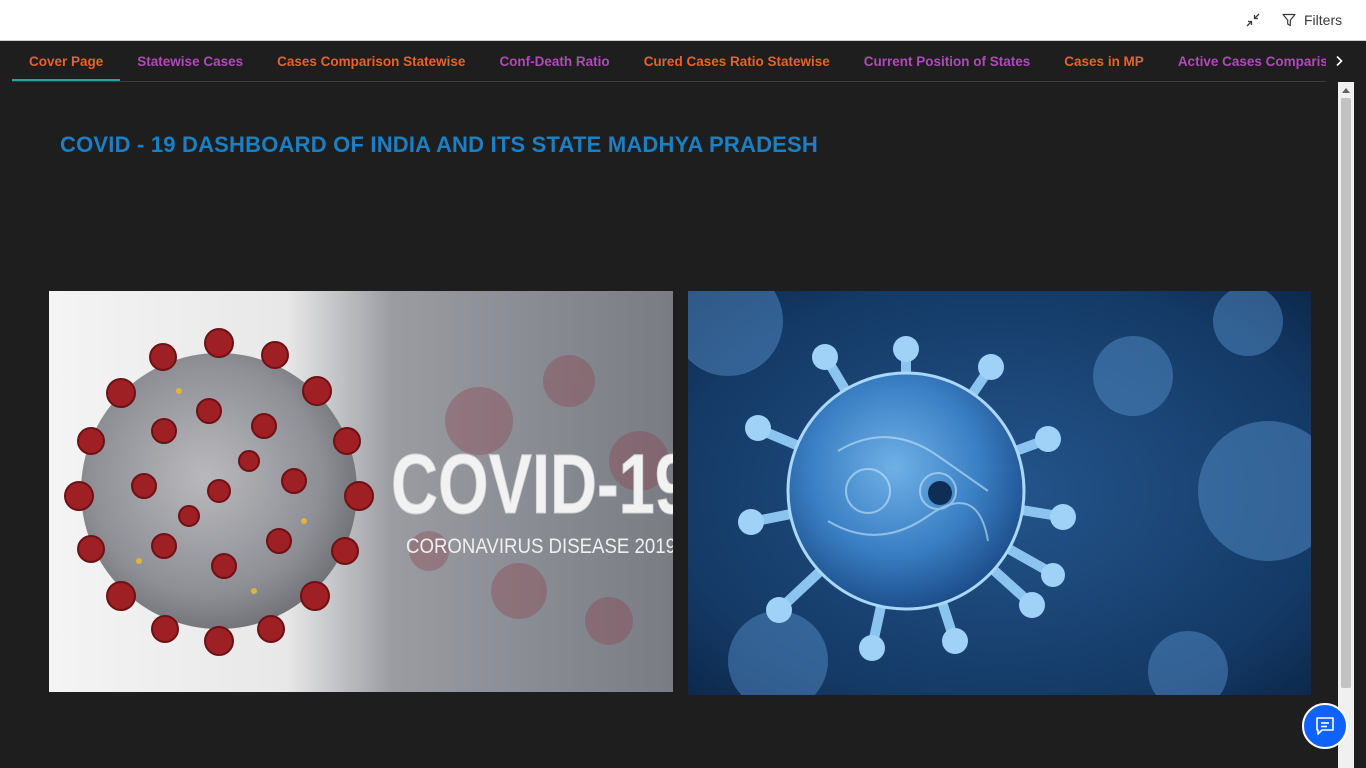 This screenshot has width=1366, height=768. I want to click on scroll-thumb, so click(1346, 393).